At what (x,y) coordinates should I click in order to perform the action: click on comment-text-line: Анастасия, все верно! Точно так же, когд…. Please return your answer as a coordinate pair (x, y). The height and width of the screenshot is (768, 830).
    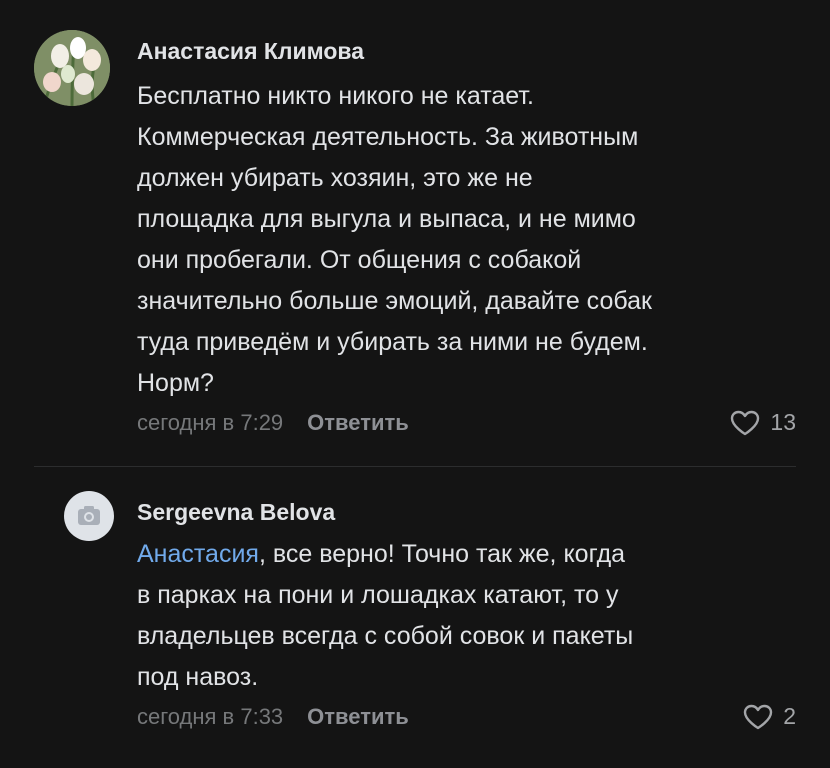
    Looking at the image, I should click on (472, 554).